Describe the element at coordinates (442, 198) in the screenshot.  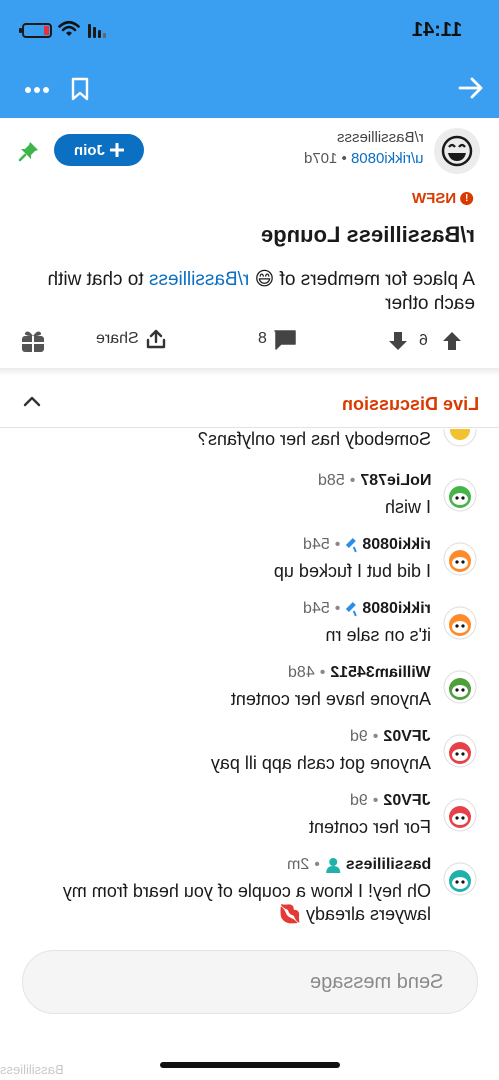
I see `nsfw-badge: ! NSFW` at that location.